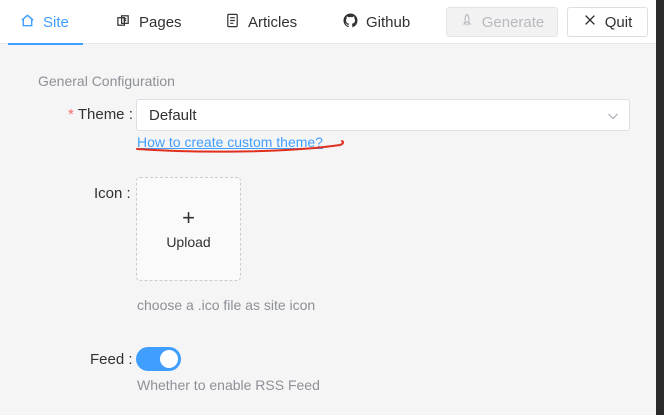 This screenshot has width=664, height=415. I want to click on feed-label: Feed :, so click(111, 359).